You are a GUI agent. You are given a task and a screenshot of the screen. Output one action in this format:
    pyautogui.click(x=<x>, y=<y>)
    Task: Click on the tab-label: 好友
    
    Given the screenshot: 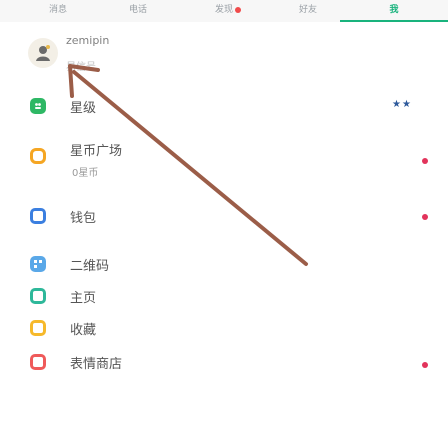 What is the action you would take?
    pyautogui.click(x=307, y=10)
    